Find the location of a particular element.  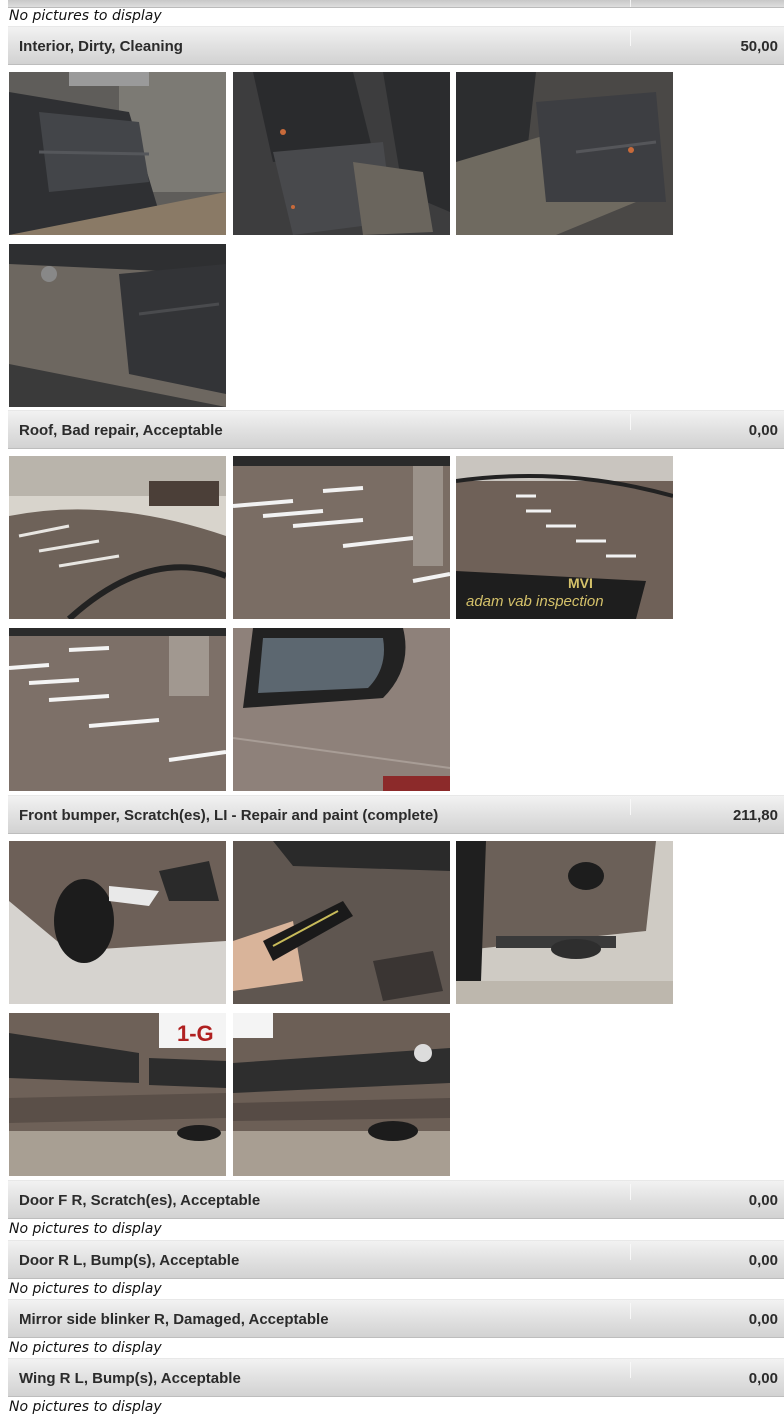

inspection-ruler-text: adam vab inspection is located at coordinates (535, 601).